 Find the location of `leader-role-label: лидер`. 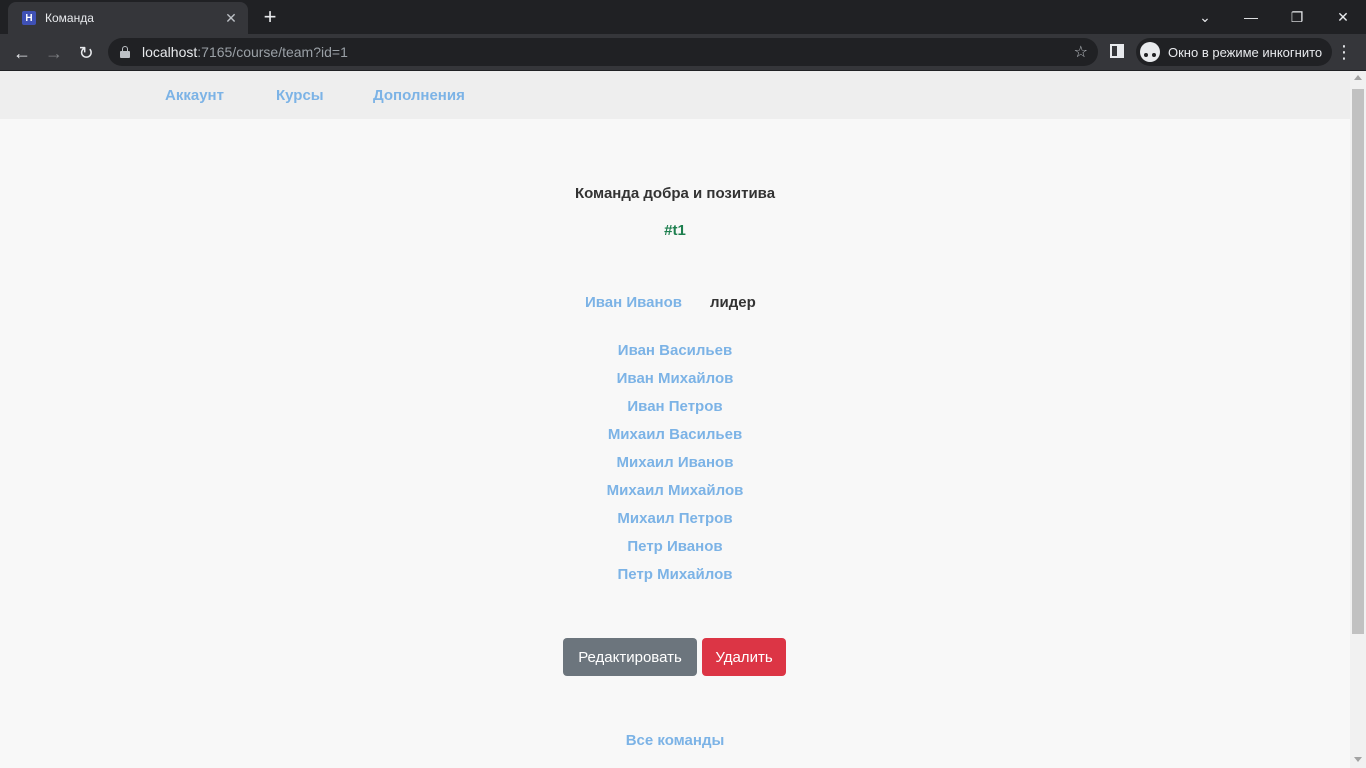

leader-role-label: лидер is located at coordinates (732, 302).